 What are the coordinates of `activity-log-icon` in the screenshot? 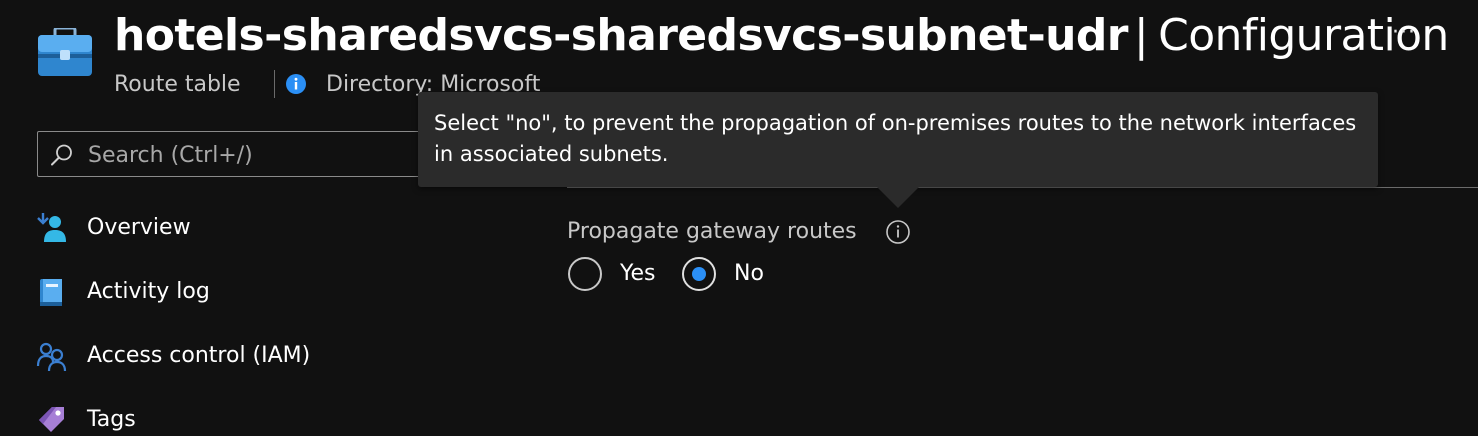 It's located at (51, 292).